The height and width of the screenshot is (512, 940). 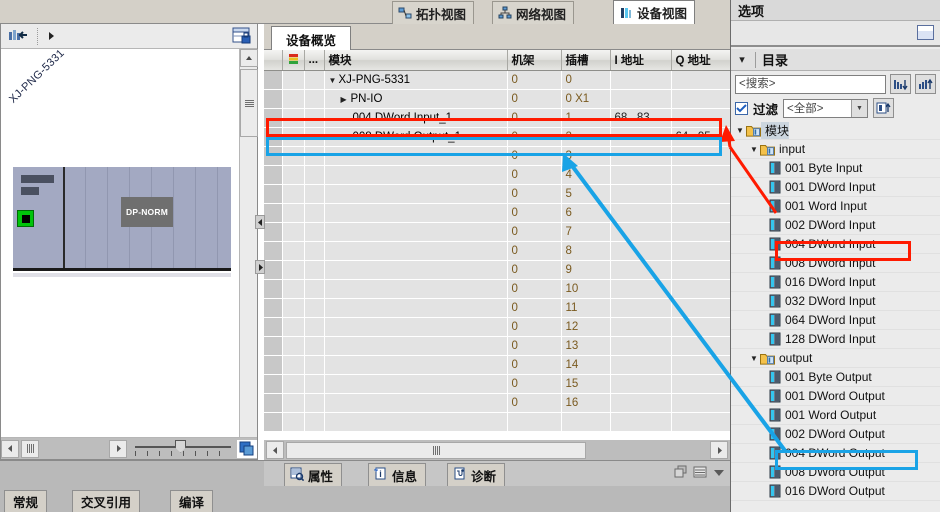 I want to click on cell-slot: 12, so click(x=586, y=327).